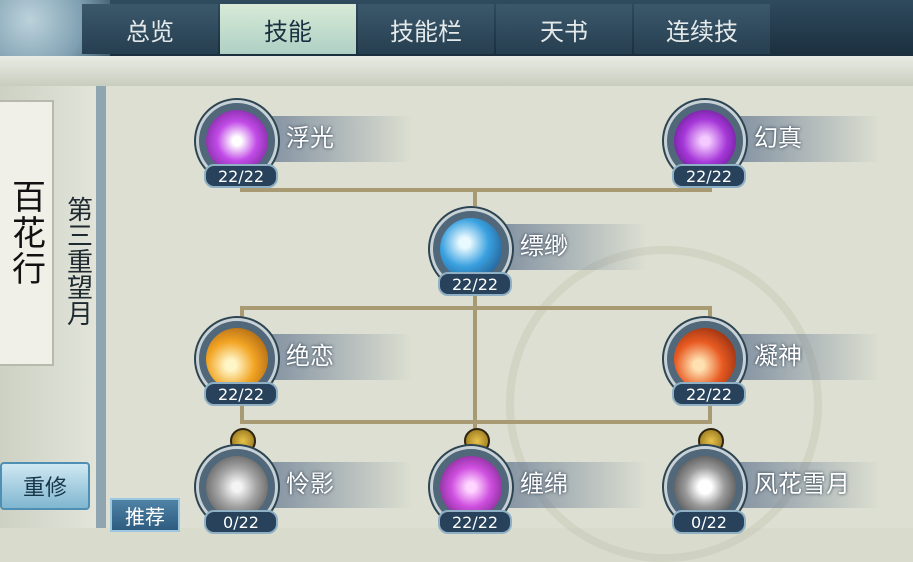 This screenshot has width=913, height=562. Describe the element at coordinates (471, 249) in the screenshot. I see `wave-icon` at that location.